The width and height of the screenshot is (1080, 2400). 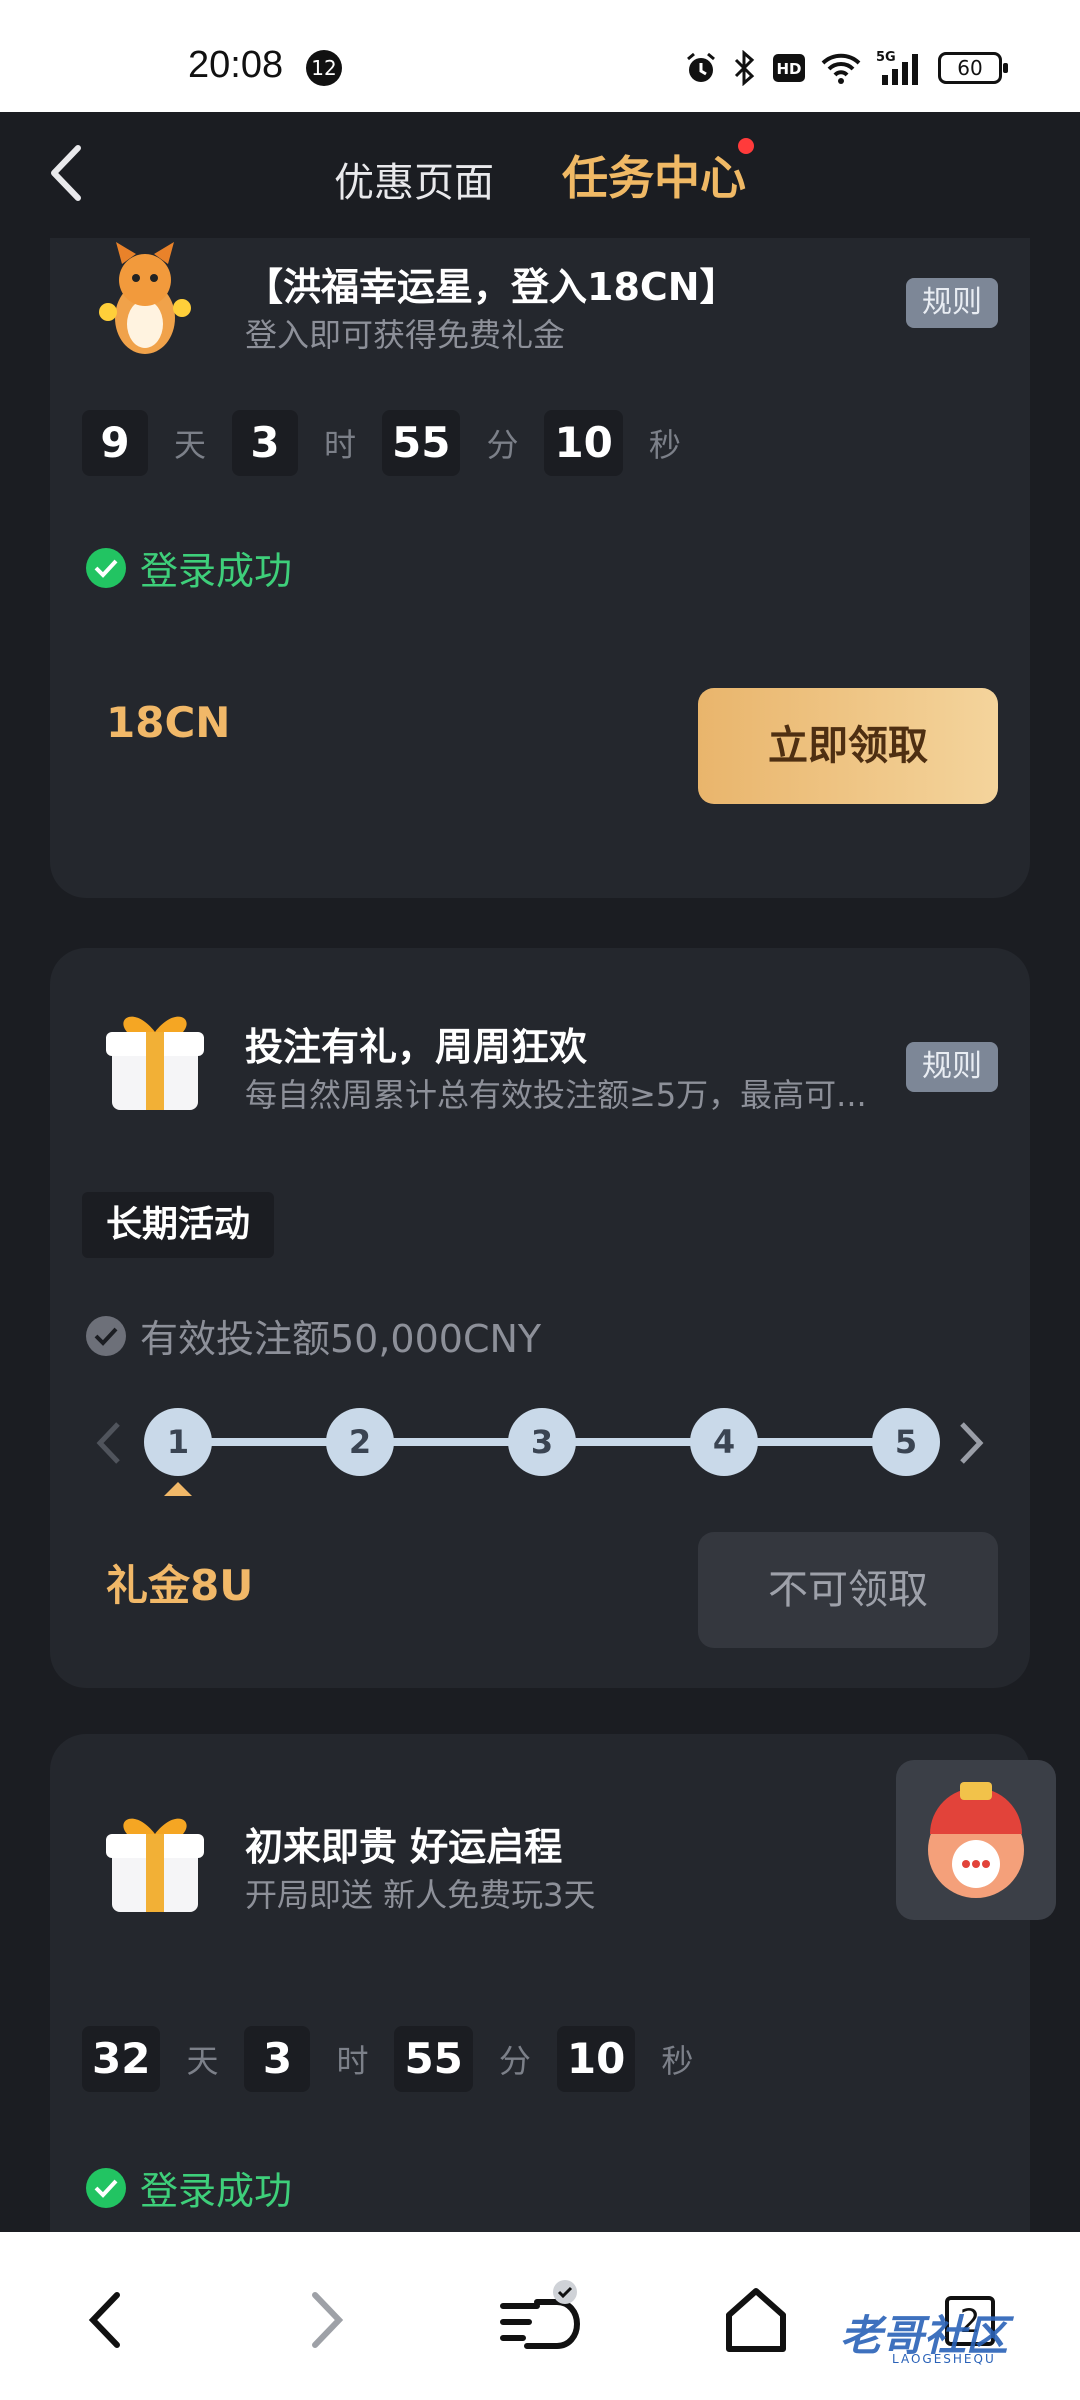 I want to click on notification-dot, so click(x=746, y=146).